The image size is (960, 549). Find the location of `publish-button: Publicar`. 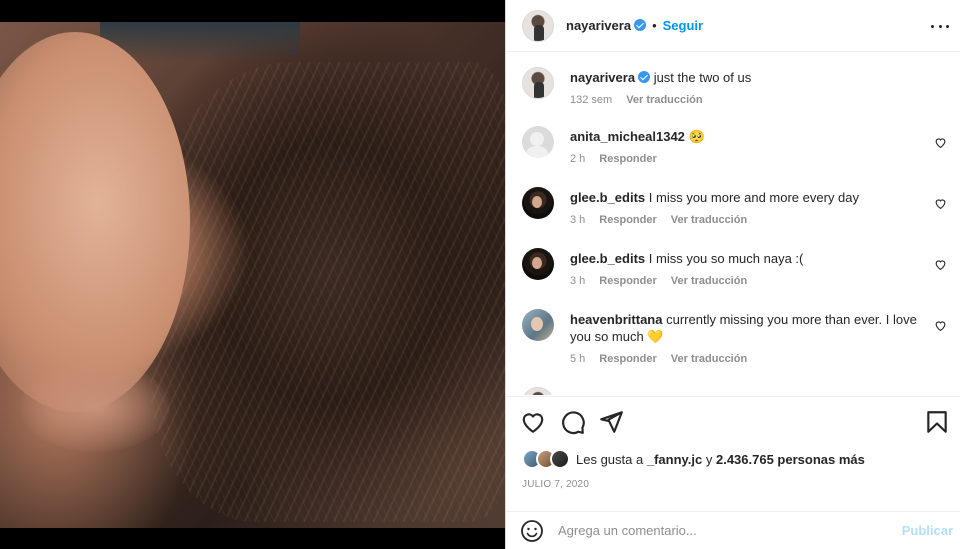

publish-button: Publicar is located at coordinates (927, 530).